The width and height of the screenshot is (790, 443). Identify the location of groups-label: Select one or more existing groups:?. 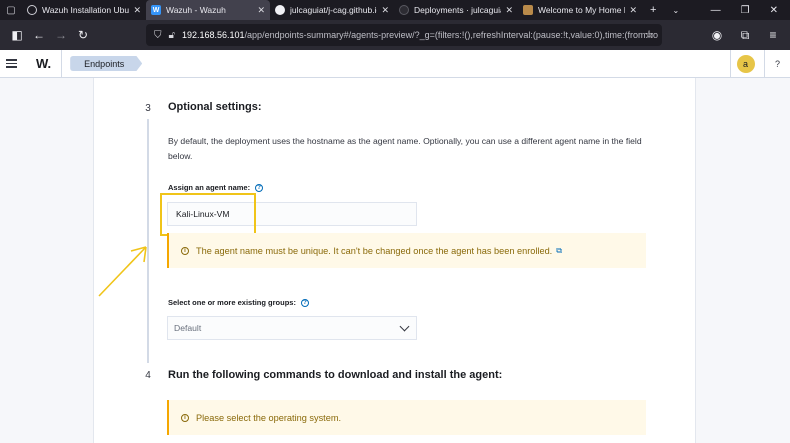
(238, 303).